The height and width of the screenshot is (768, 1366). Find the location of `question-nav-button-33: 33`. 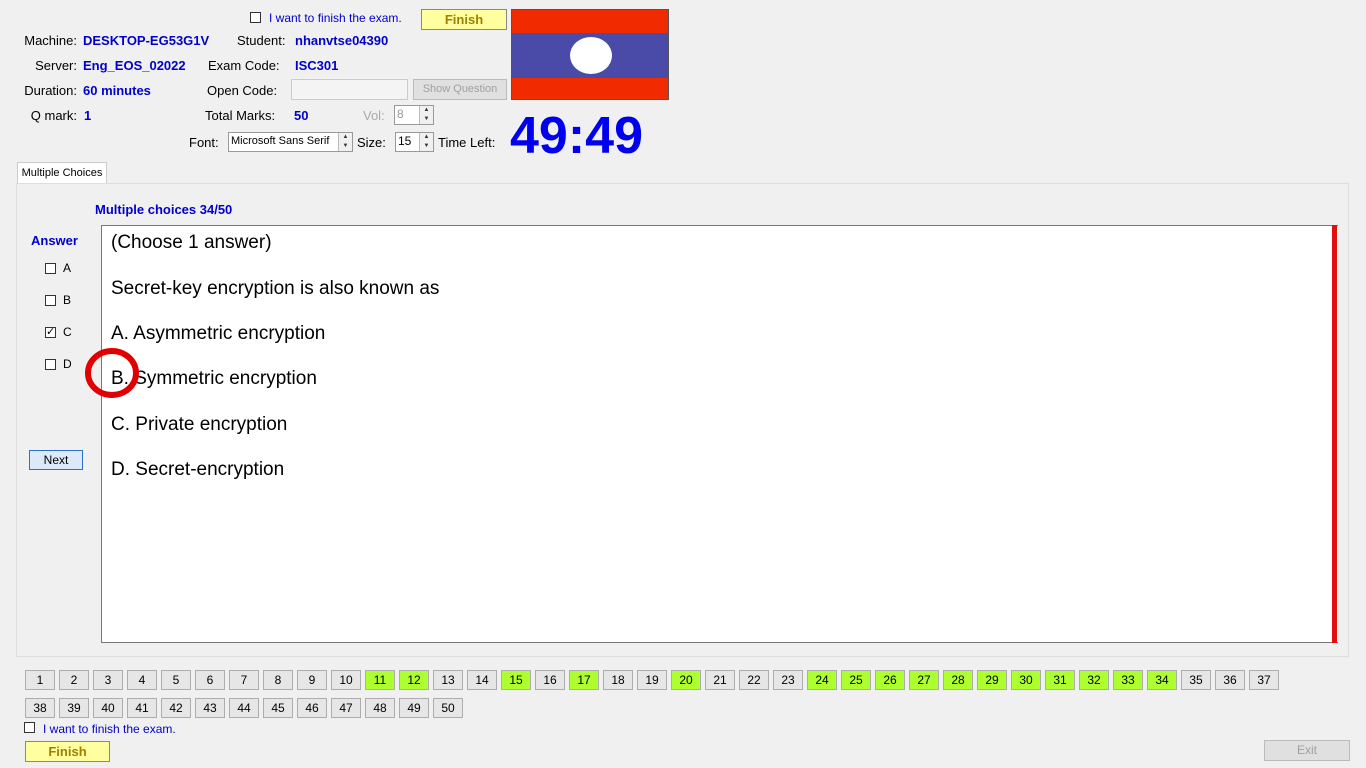

question-nav-button-33: 33 is located at coordinates (1128, 680).